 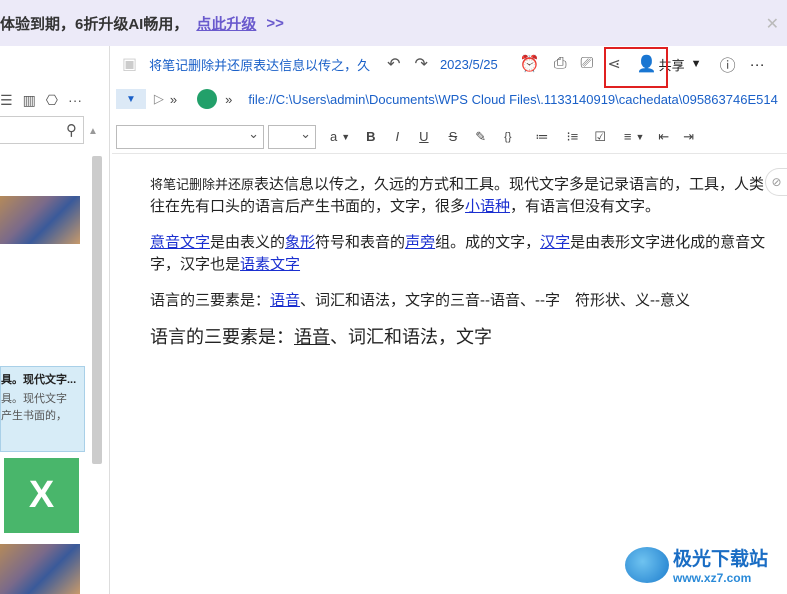 I want to click on undo-icon: ↶, so click(x=393, y=64).